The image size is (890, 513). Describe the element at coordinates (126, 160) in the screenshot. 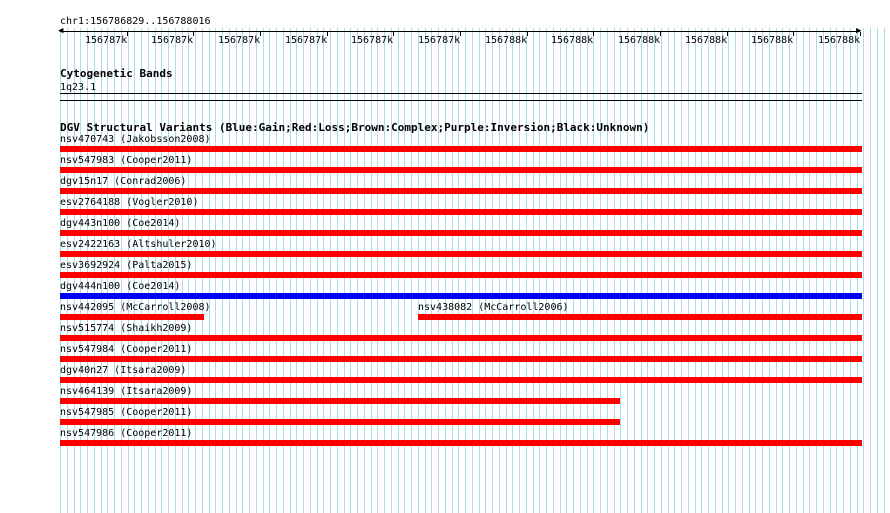

I see `variant-label: nsv547983 (Cooper2011)` at that location.